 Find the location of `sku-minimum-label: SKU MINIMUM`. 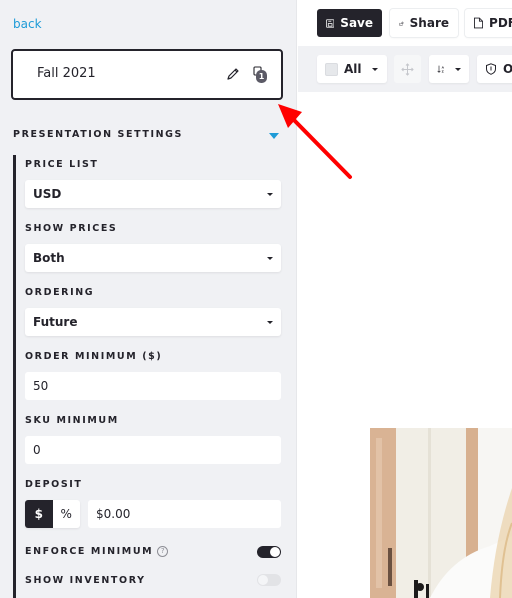

sku-minimum-label: SKU MINIMUM is located at coordinates (72, 420).